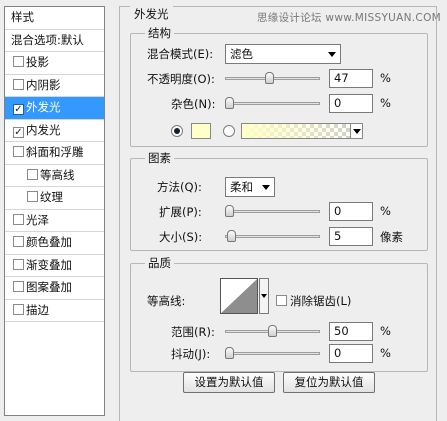 The height and width of the screenshot is (421, 447). What do you see at coordinates (54, 18) in the screenshot?
I see `styles-header: 样式` at bounding box center [54, 18].